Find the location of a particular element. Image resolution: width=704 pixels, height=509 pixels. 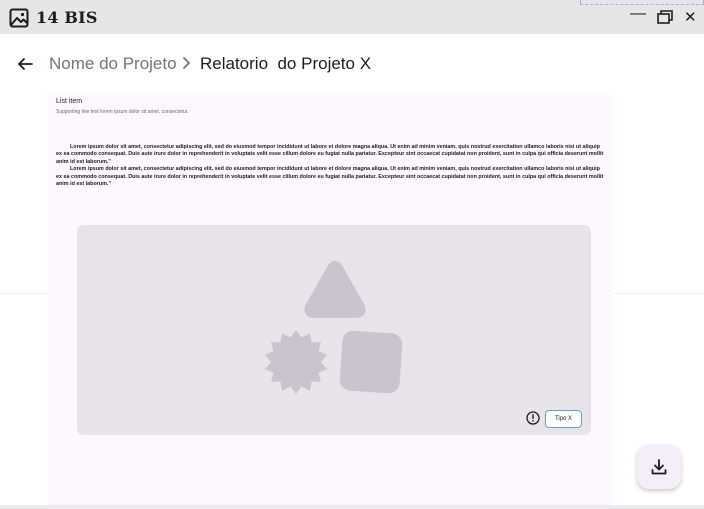

list-item-title: List item is located at coordinates (69, 101).